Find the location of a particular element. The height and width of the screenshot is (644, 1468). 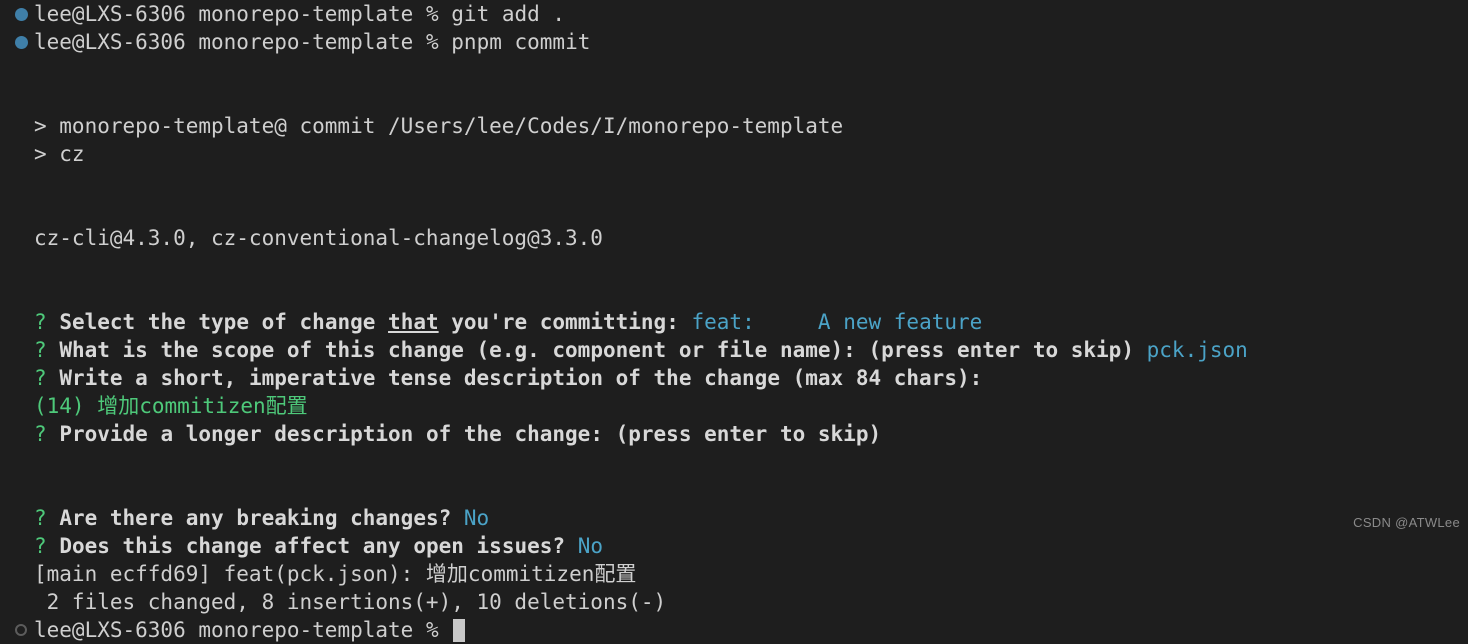

prompt-status-ring-icon is located at coordinates (21, 630).